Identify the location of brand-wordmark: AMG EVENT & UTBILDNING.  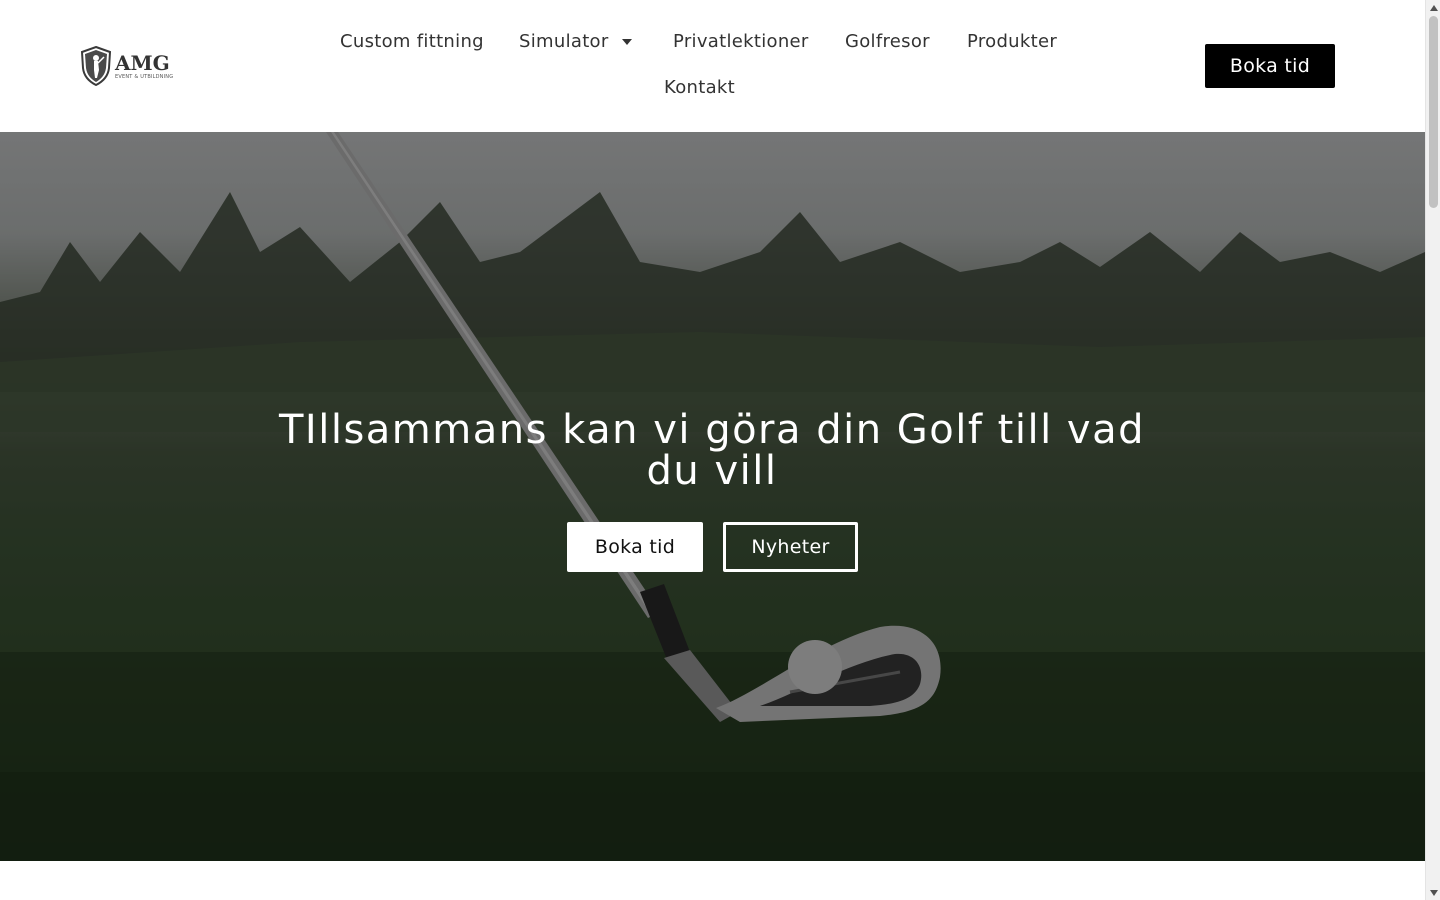
(144, 66).